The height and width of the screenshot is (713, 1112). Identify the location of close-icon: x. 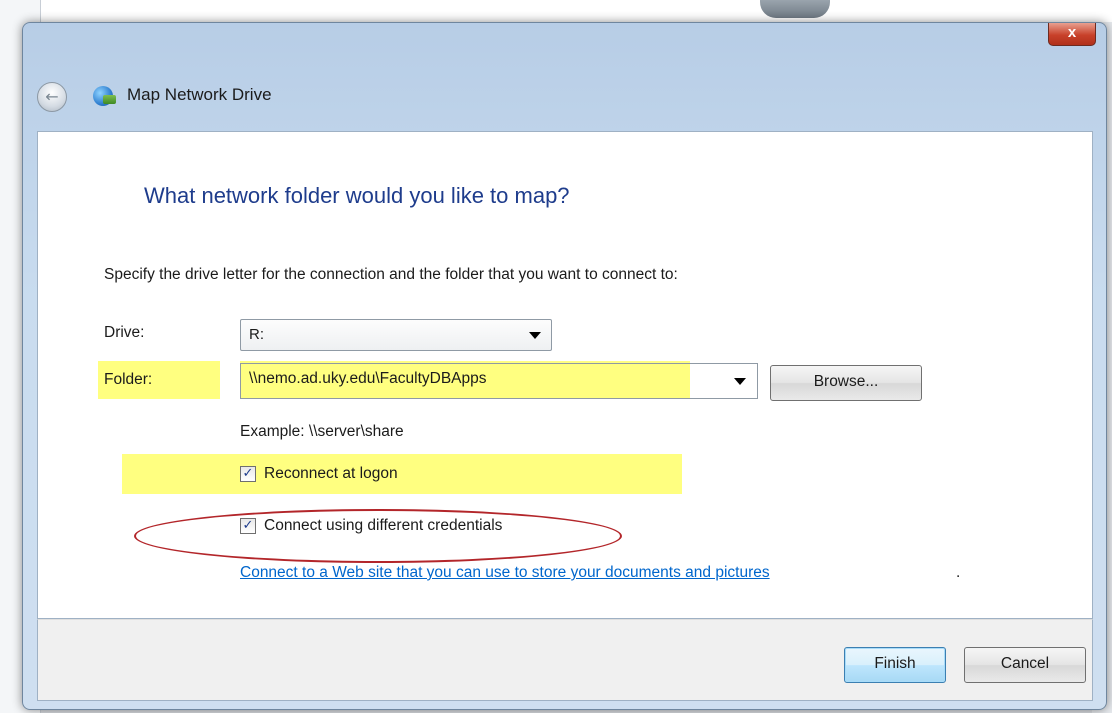
(1072, 32).